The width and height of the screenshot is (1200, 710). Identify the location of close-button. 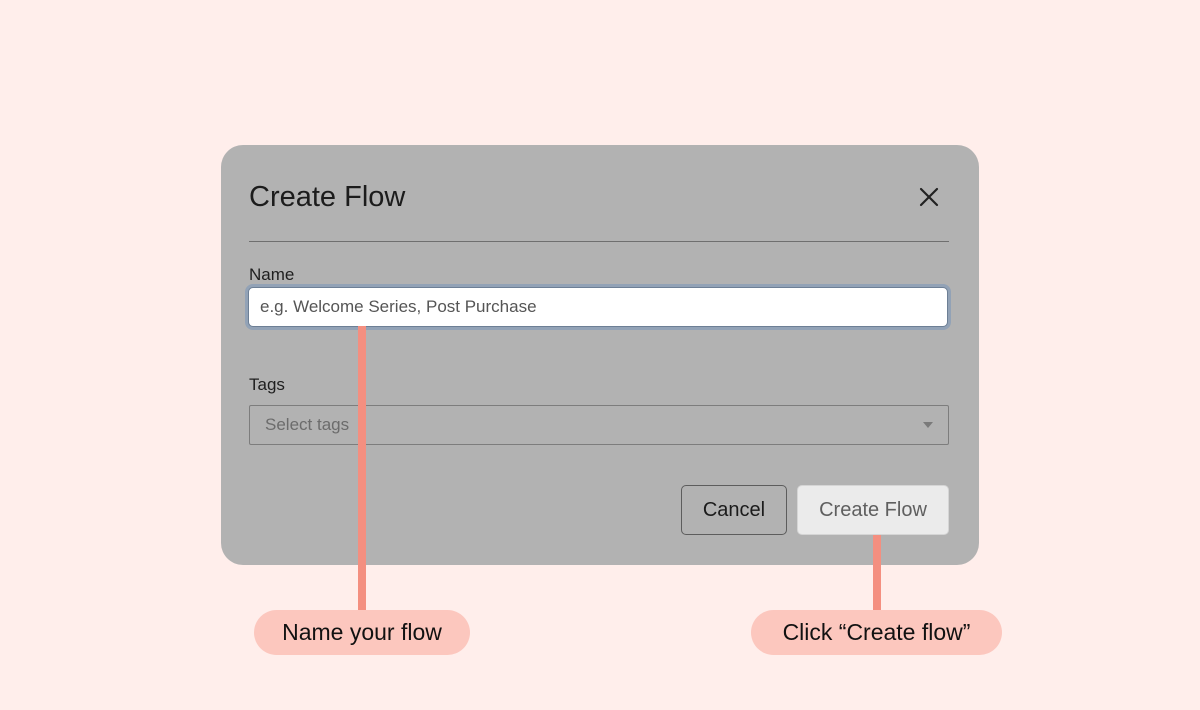
(929, 197).